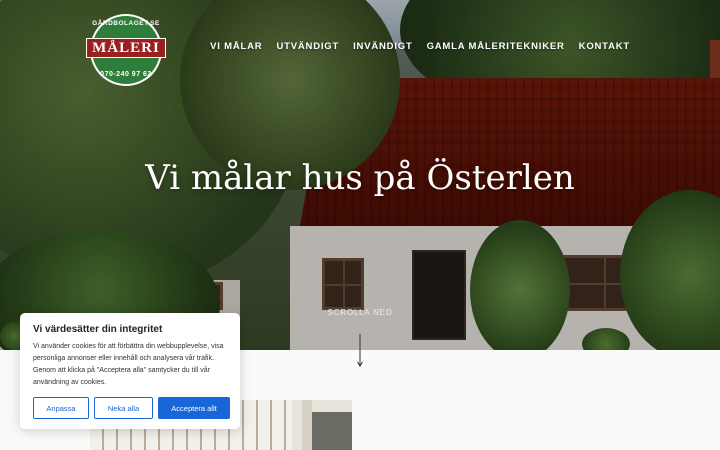  Describe the element at coordinates (360, 351) in the screenshot. I see `arrow-down-icon` at that location.